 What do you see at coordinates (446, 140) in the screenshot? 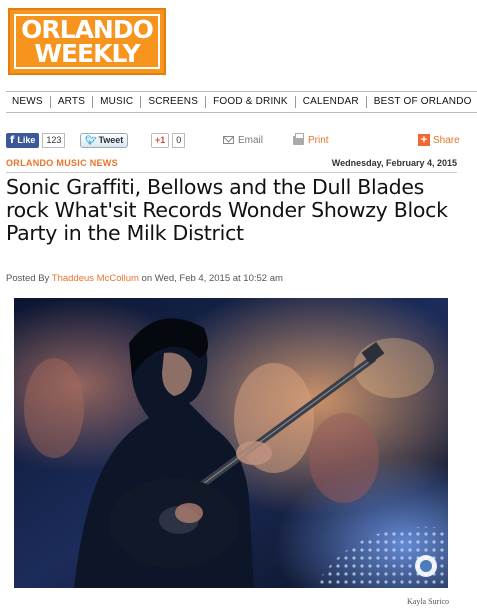
I see `share-label: Share` at bounding box center [446, 140].